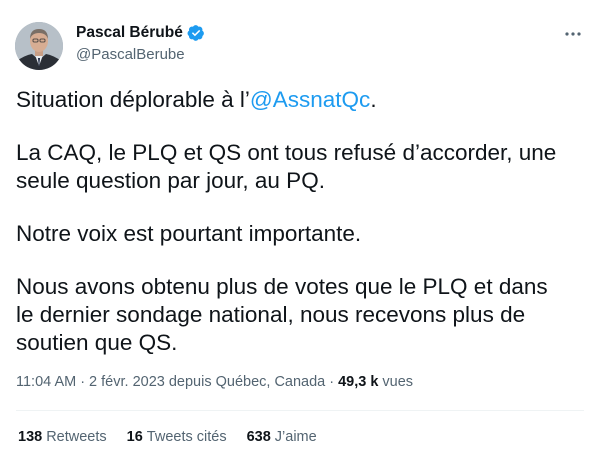 Image resolution: width=600 pixels, height=469 pixels. Describe the element at coordinates (195, 33) in the screenshot. I see `verified-badge-icon` at that location.